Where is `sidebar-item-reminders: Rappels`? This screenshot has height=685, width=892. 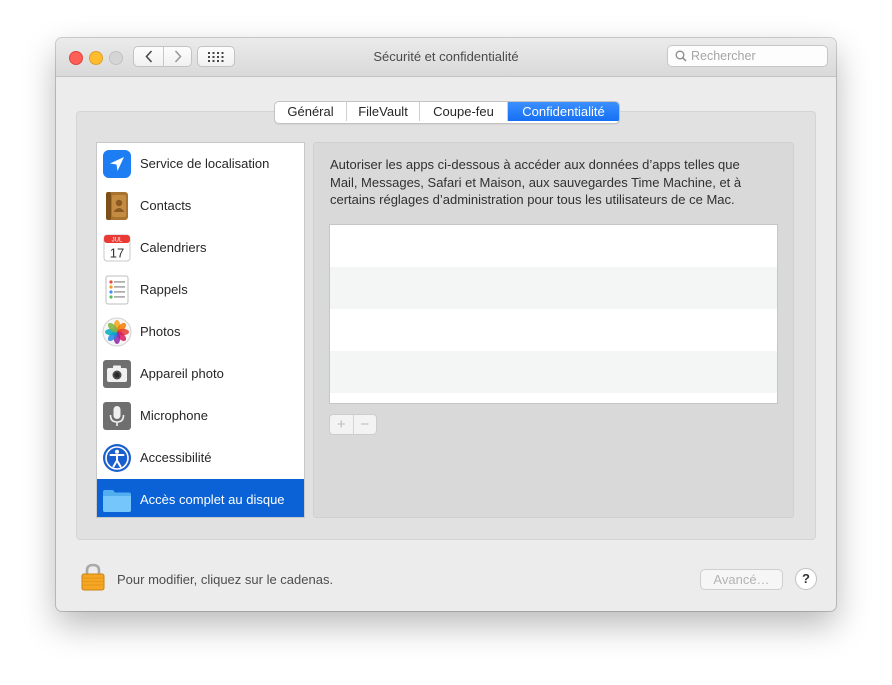
sidebar-item-reminders: Rappels is located at coordinates (200, 290).